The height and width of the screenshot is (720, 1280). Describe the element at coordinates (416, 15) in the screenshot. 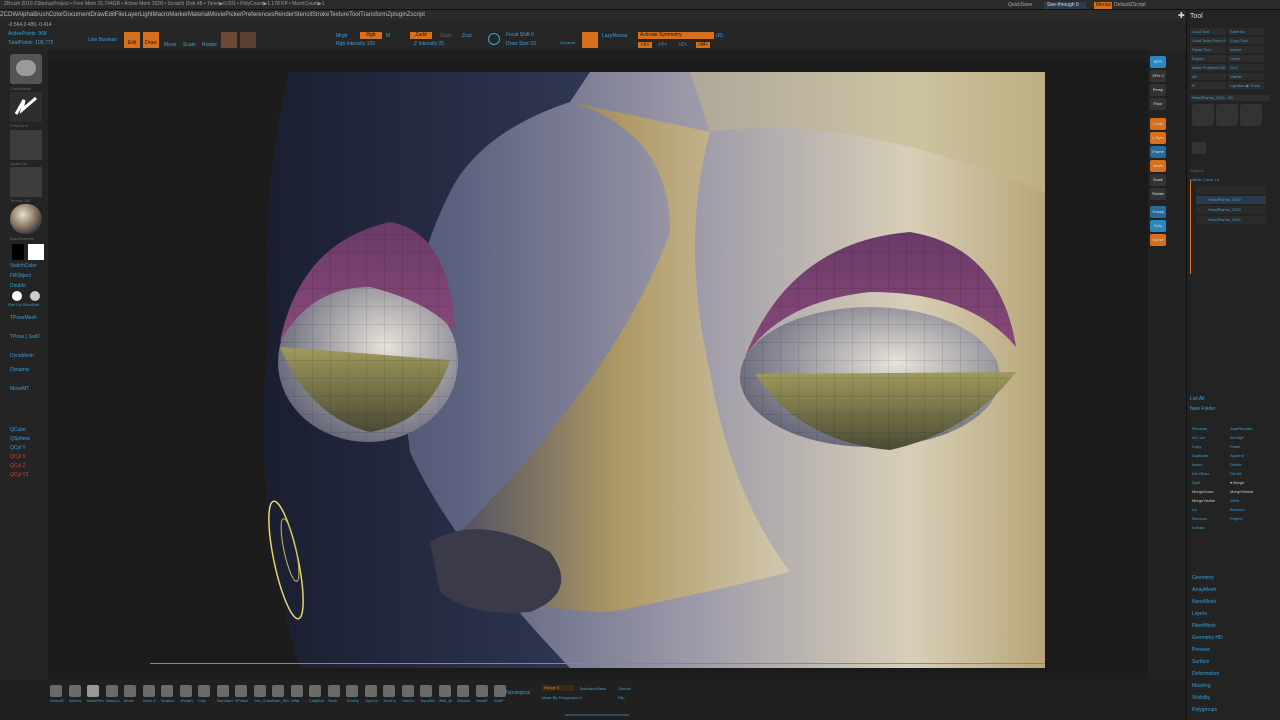

I see `menu-zscript: Zscript` at that location.